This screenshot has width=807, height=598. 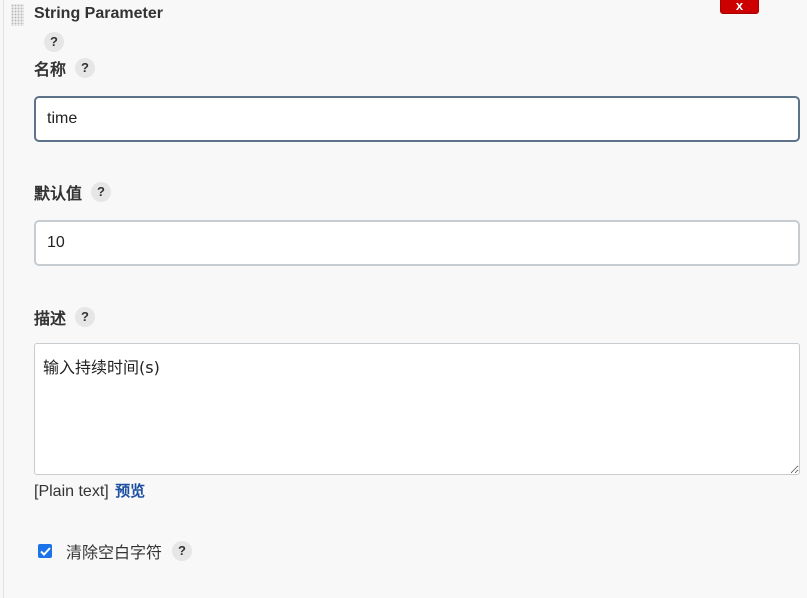 What do you see at coordinates (50, 318) in the screenshot?
I see `description-label: 描述` at bounding box center [50, 318].